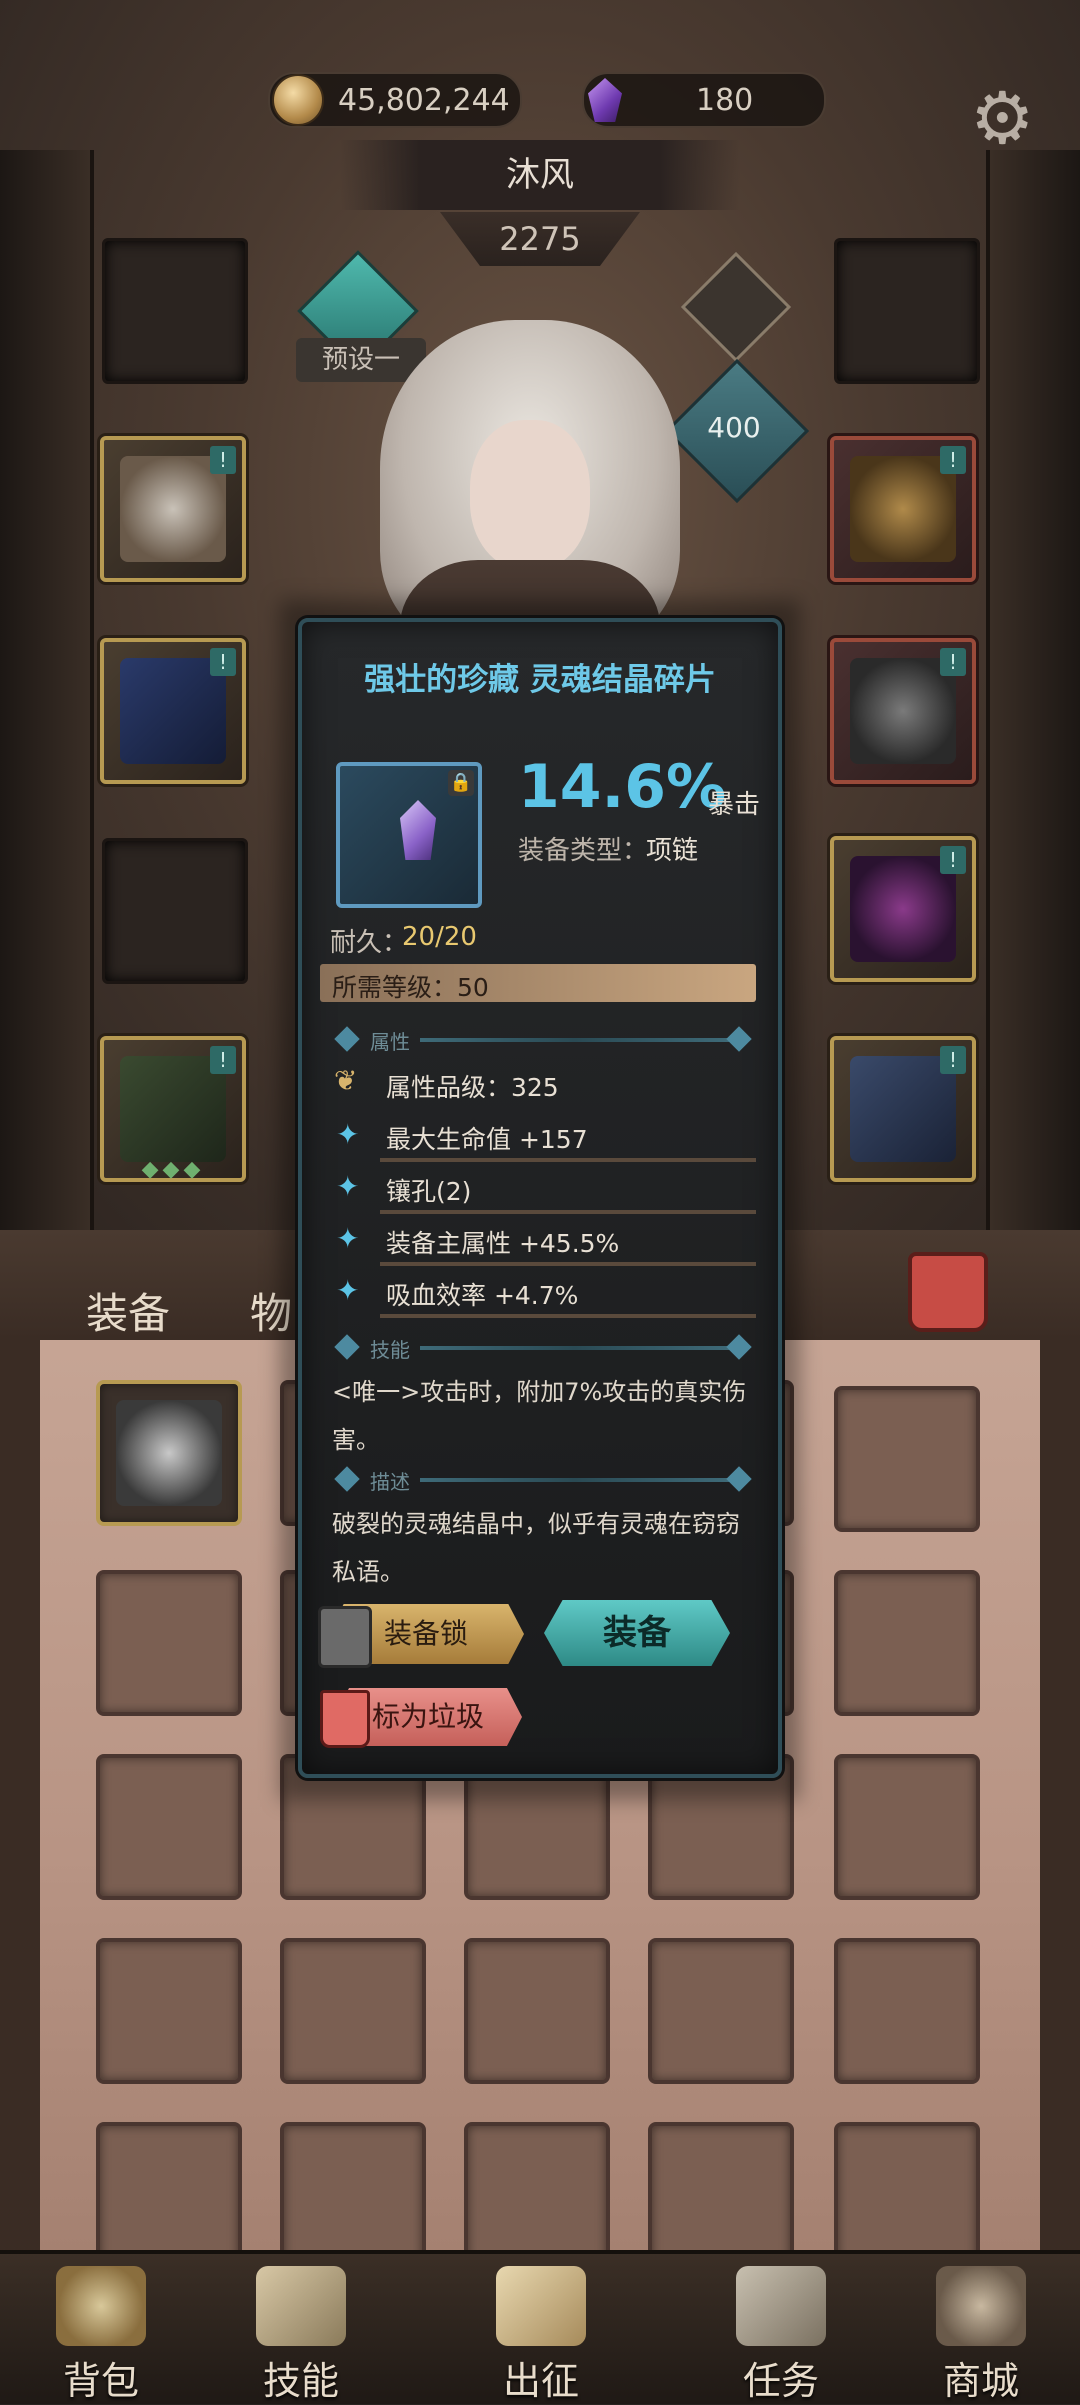 The width and height of the screenshot is (1080, 2405). I want to click on slot-weapon: !, so click(173, 711).